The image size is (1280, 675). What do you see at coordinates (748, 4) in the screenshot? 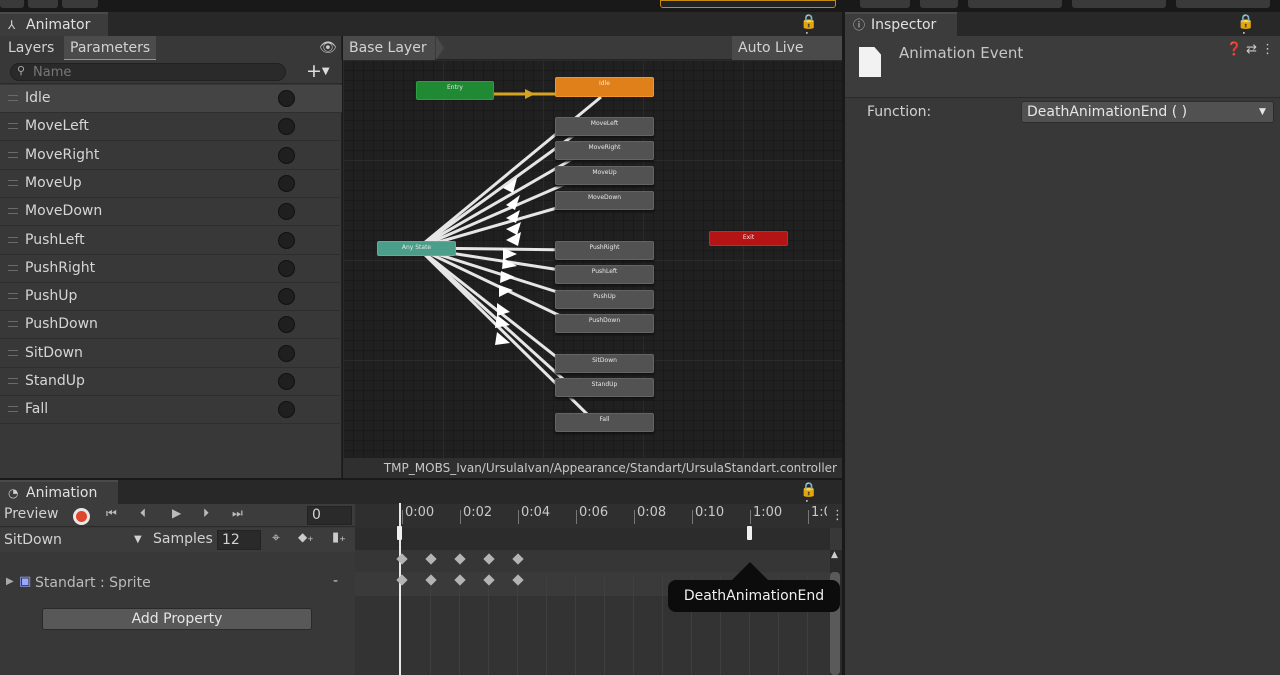
I see `toolbar-highlight-field` at bounding box center [748, 4].